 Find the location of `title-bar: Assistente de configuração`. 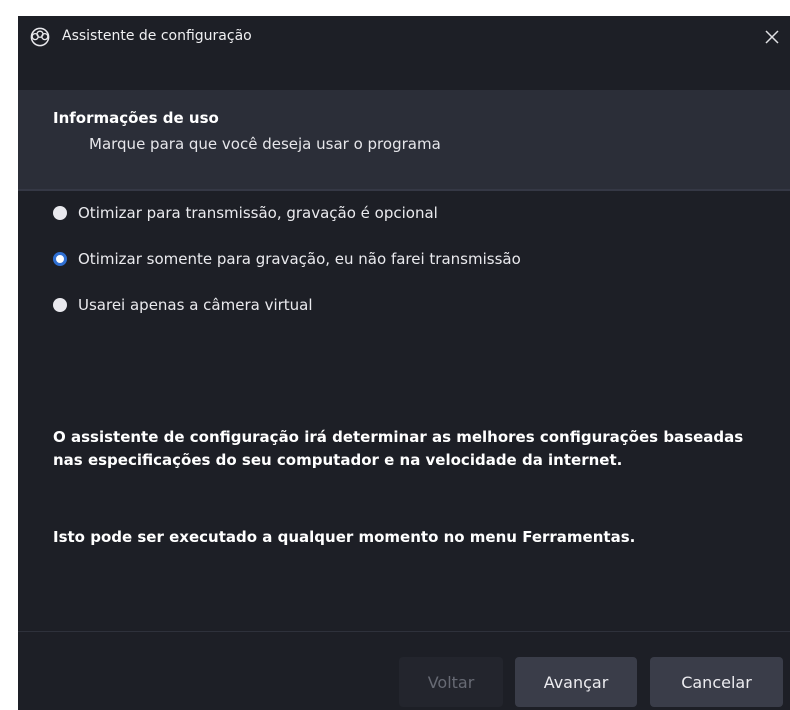

title-bar: Assistente de configuração is located at coordinates (404, 37).